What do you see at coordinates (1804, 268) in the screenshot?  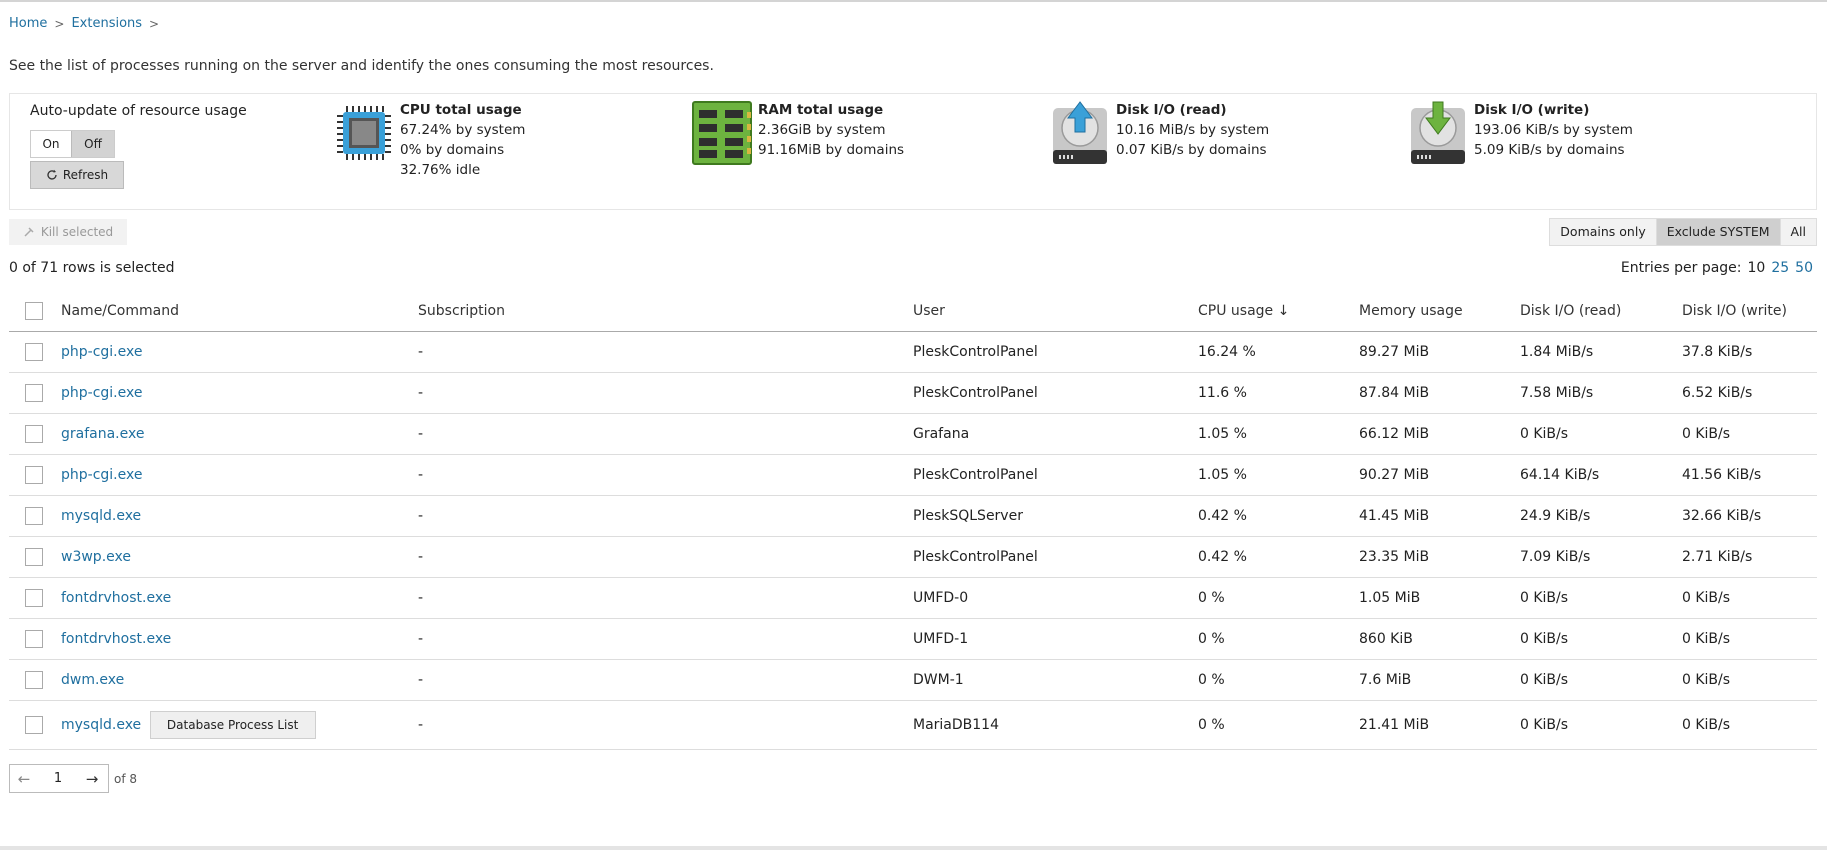 I see `entries-option-50: 50` at bounding box center [1804, 268].